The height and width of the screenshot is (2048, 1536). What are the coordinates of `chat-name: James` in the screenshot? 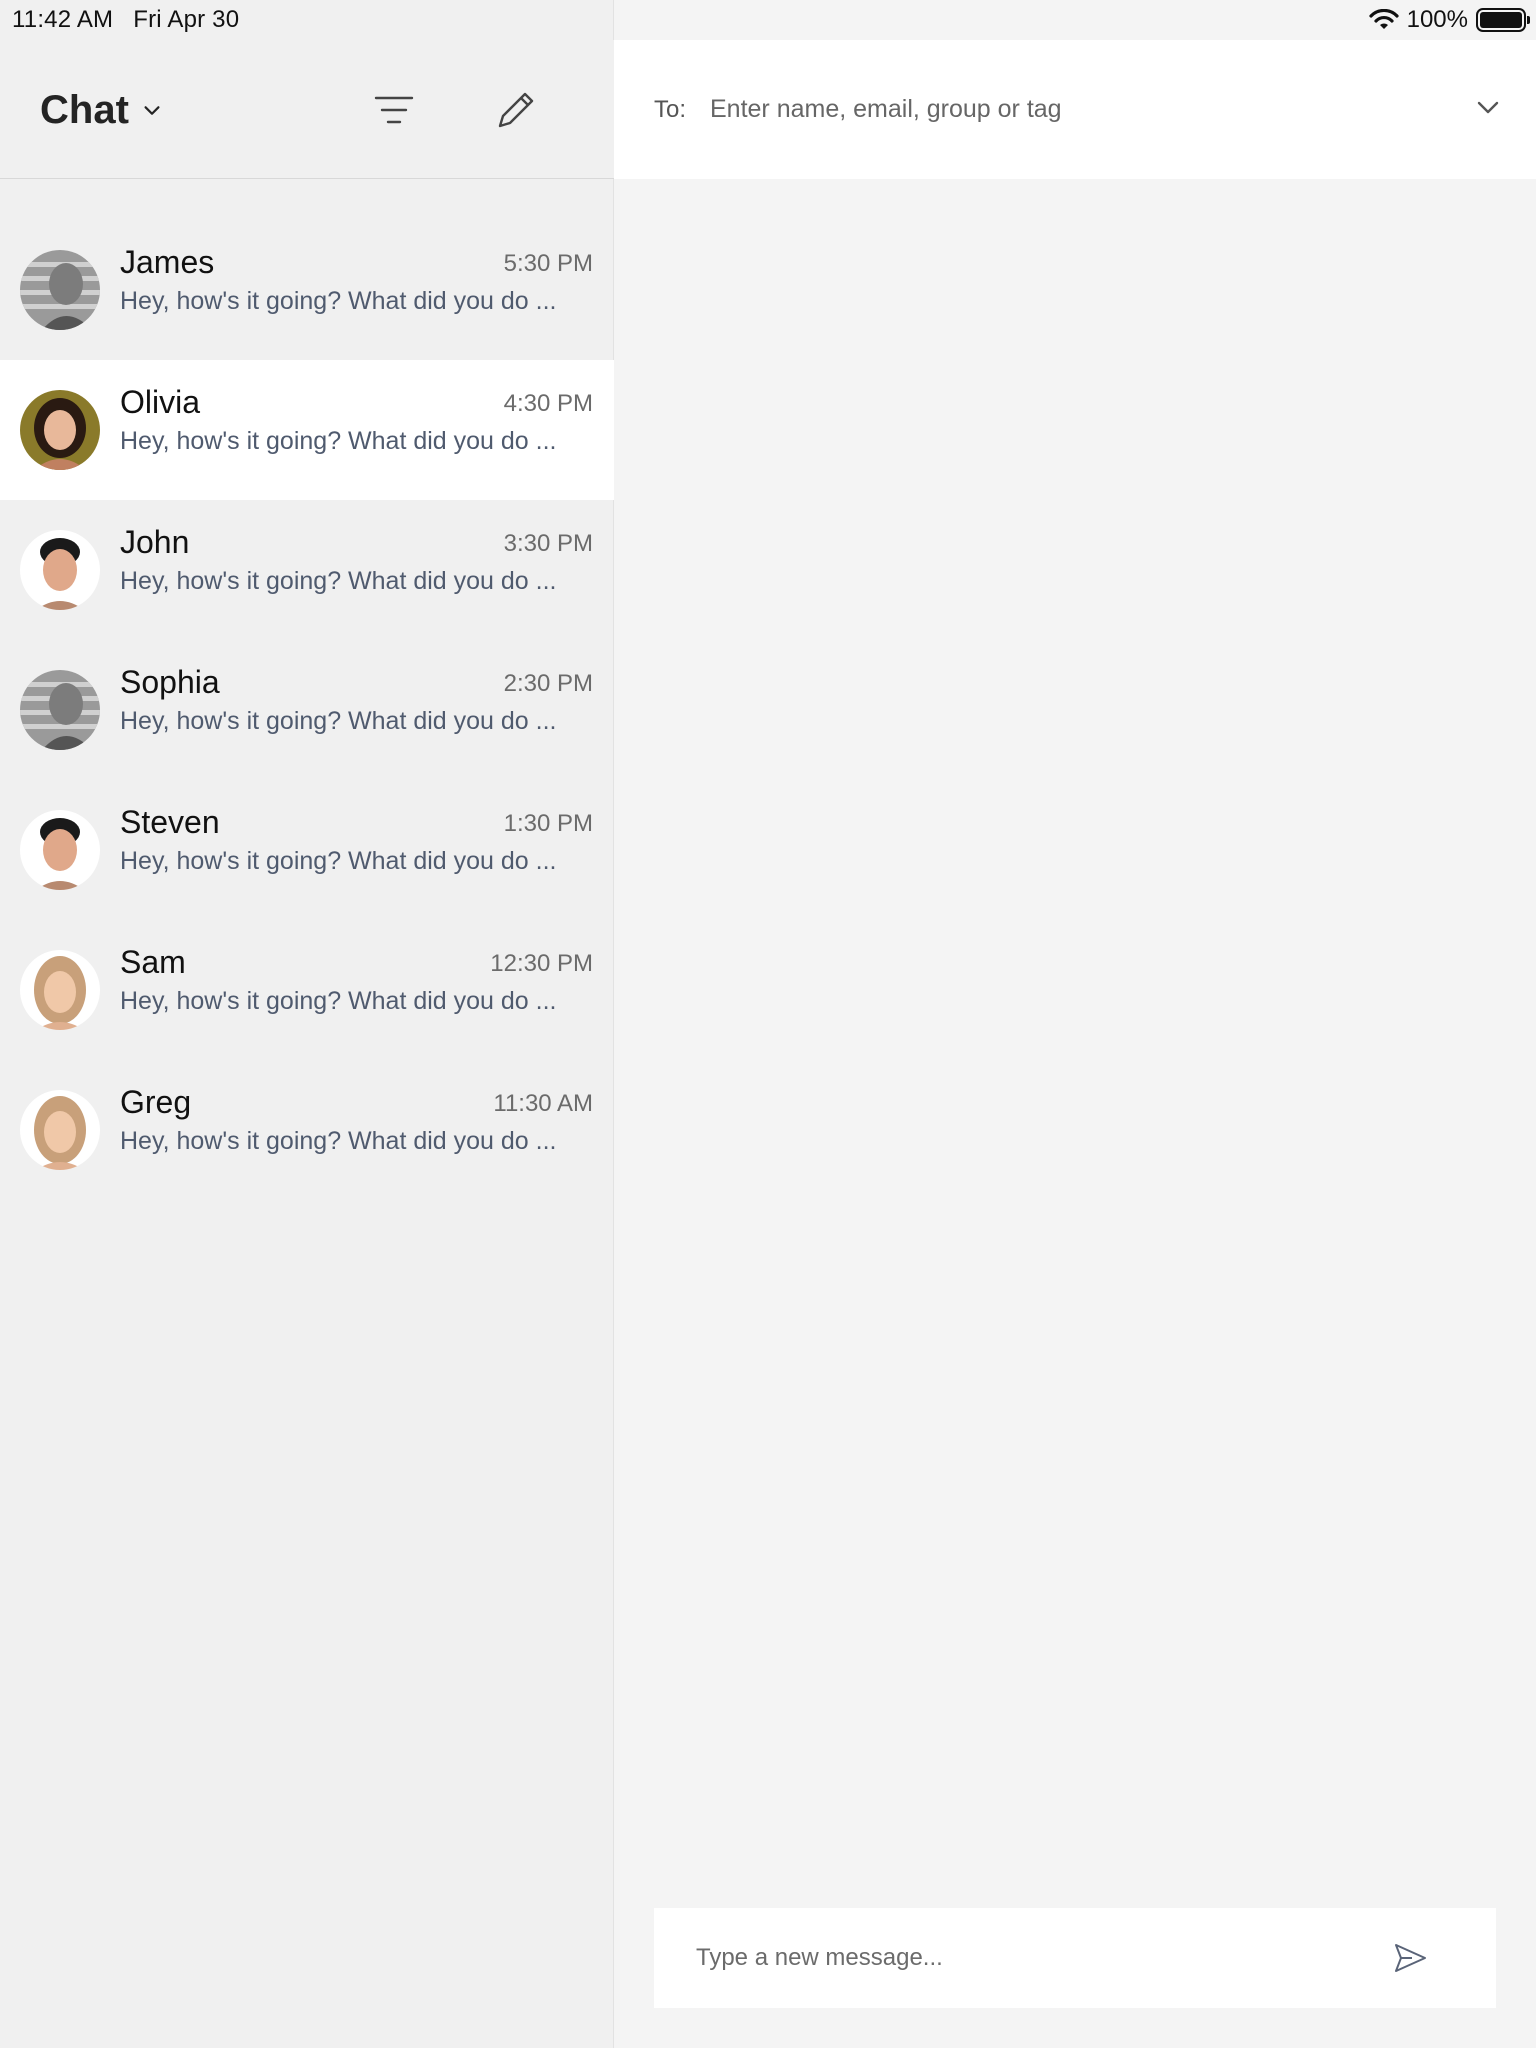 It's located at (167, 262).